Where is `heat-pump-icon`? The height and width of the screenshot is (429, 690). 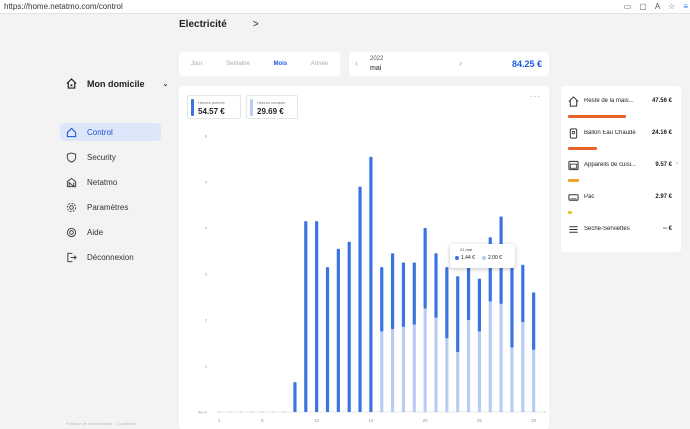
heat-pump-icon is located at coordinates (573, 197).